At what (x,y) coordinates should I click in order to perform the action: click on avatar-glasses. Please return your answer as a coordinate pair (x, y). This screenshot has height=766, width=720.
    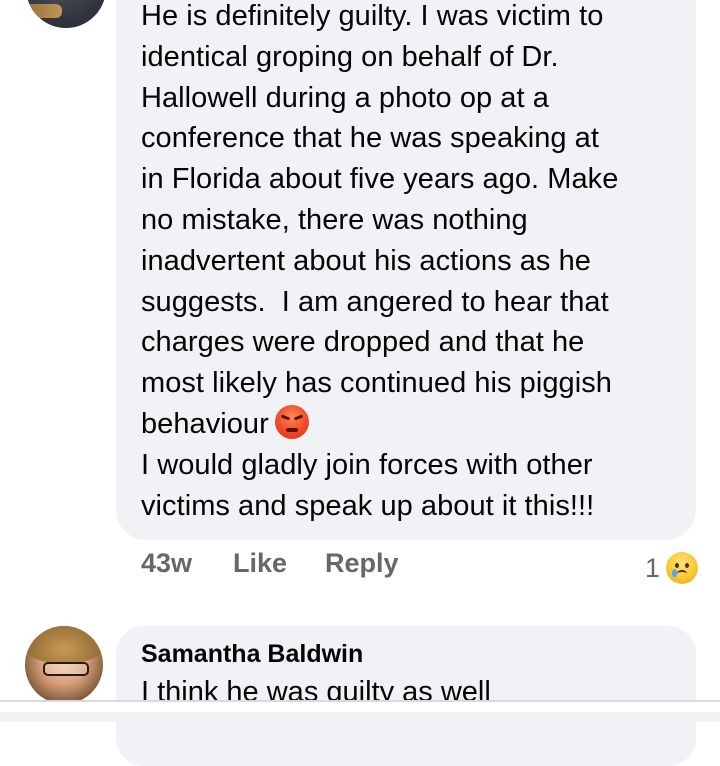
    Looking at the image, I should click on (66, 669).